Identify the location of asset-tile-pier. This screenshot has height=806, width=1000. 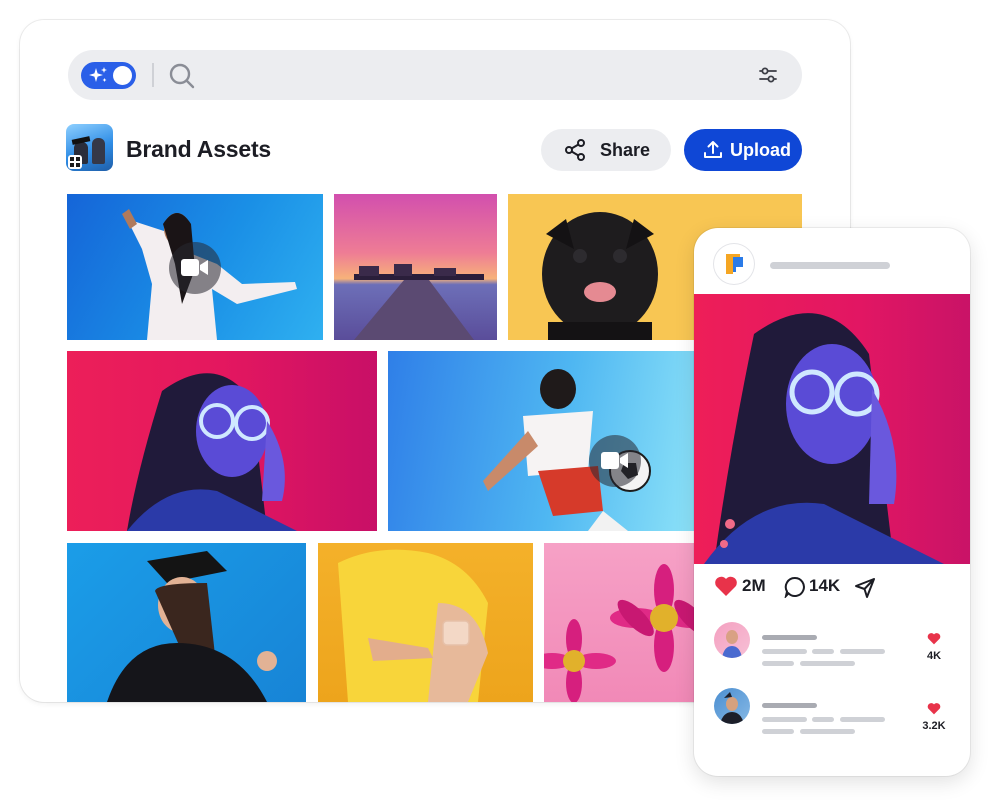
(415, 267).